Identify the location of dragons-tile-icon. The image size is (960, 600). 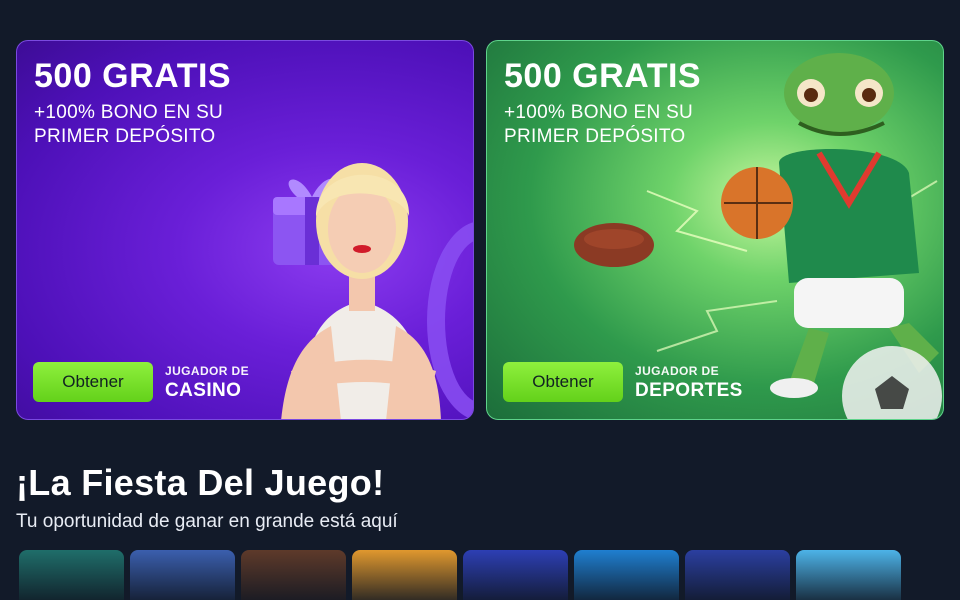
(626, 575).